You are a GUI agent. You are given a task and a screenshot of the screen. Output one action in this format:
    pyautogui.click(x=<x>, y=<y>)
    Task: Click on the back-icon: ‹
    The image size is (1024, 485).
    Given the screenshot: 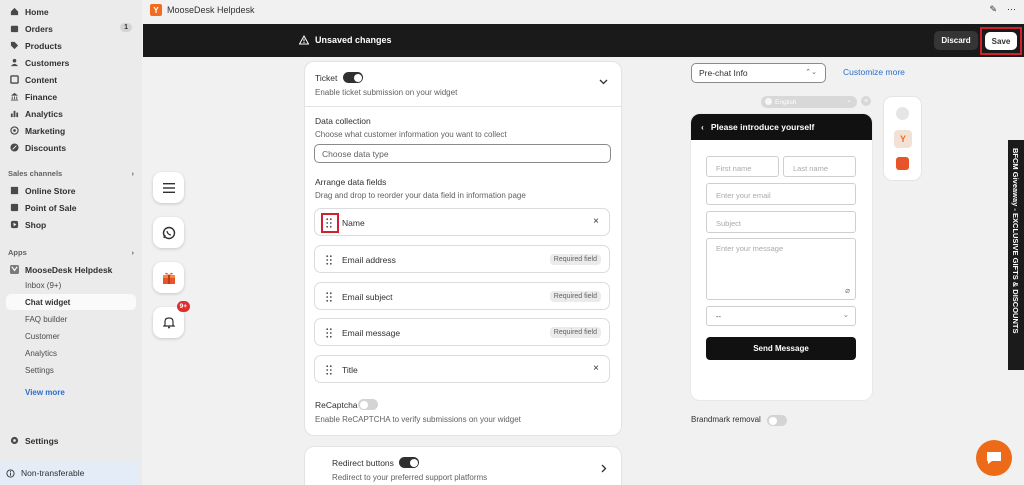 What is the action you would take?
    pyautogui.click(x=702, y=127)
    